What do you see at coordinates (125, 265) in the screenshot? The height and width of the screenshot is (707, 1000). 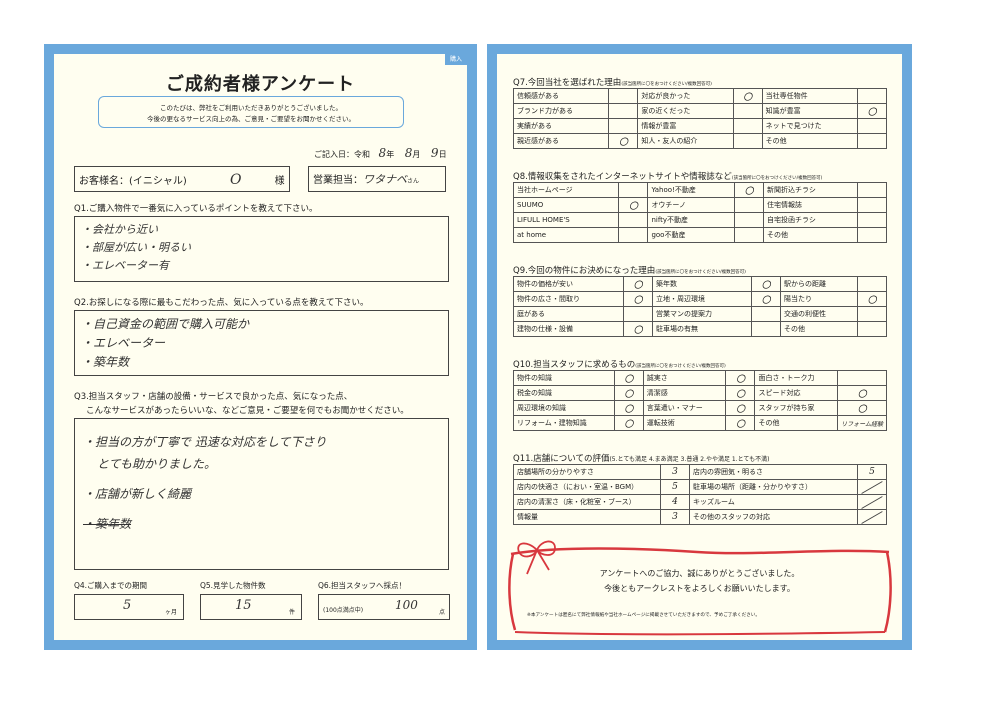 I see `q1-answer-3: ・エレベーター有` at bounding box center [125, 265].